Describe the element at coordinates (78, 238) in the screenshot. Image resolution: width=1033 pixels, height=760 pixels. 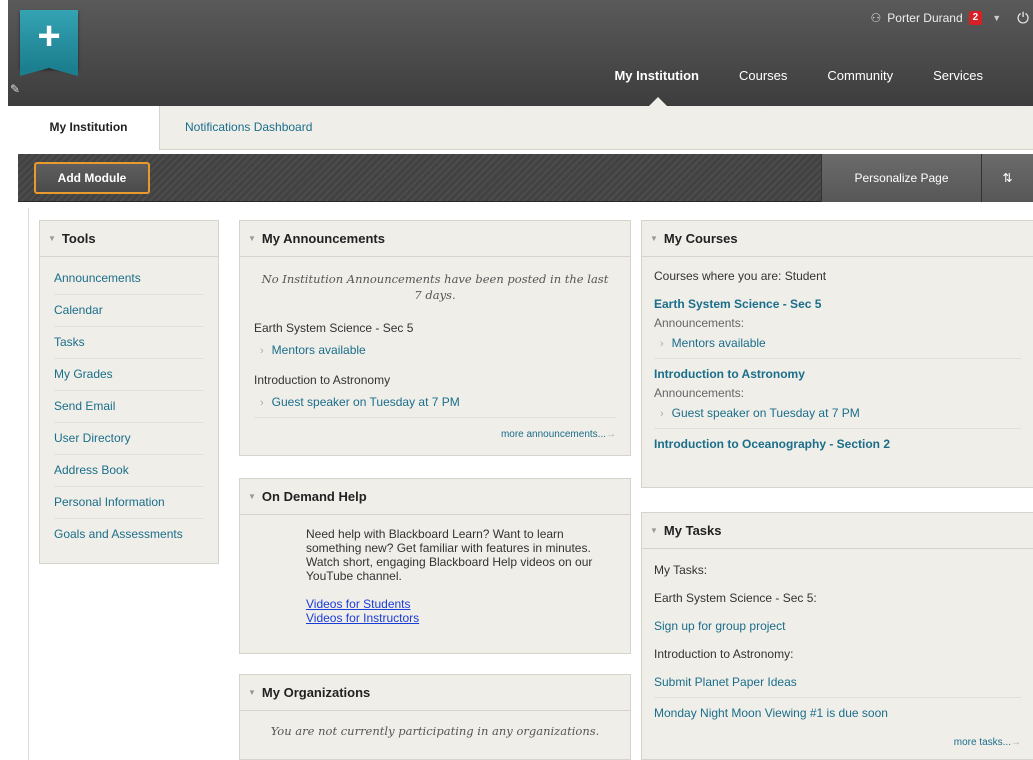
I see `module-title: Tools` at that location.